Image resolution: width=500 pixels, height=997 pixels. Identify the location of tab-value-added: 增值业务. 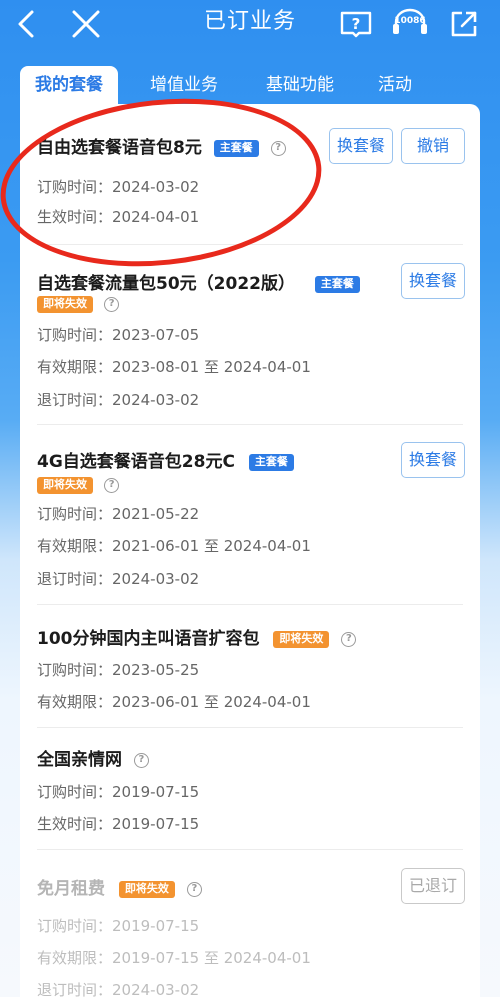
(184, 85).